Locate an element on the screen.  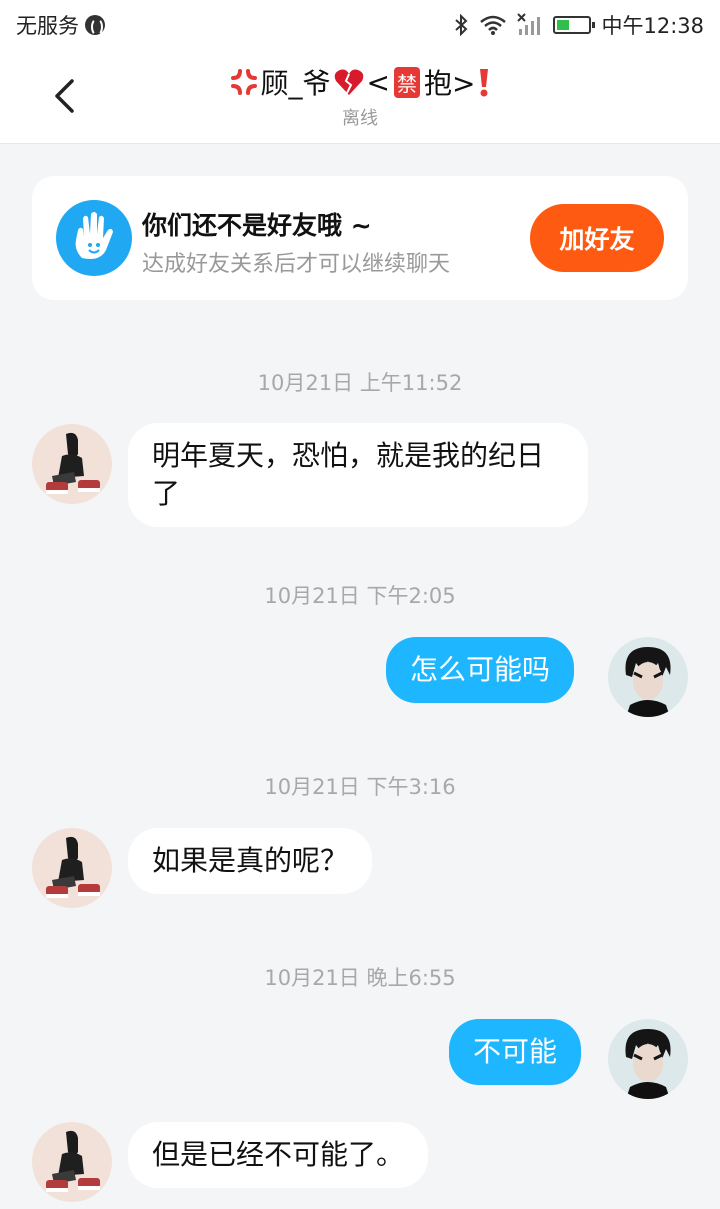
clock-text: 中午12:38 is located at coordinates (652, 26).